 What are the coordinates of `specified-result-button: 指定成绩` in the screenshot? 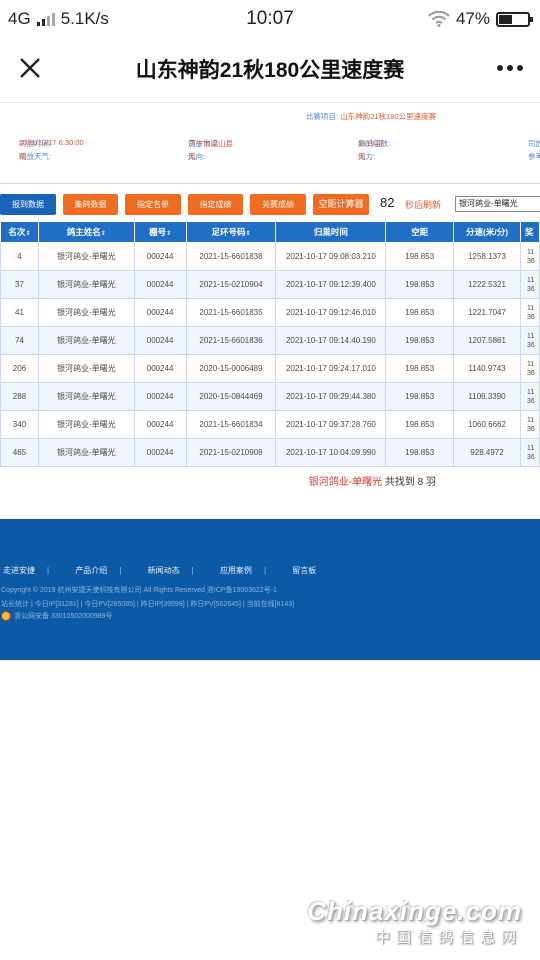 It's located at (215, 204).